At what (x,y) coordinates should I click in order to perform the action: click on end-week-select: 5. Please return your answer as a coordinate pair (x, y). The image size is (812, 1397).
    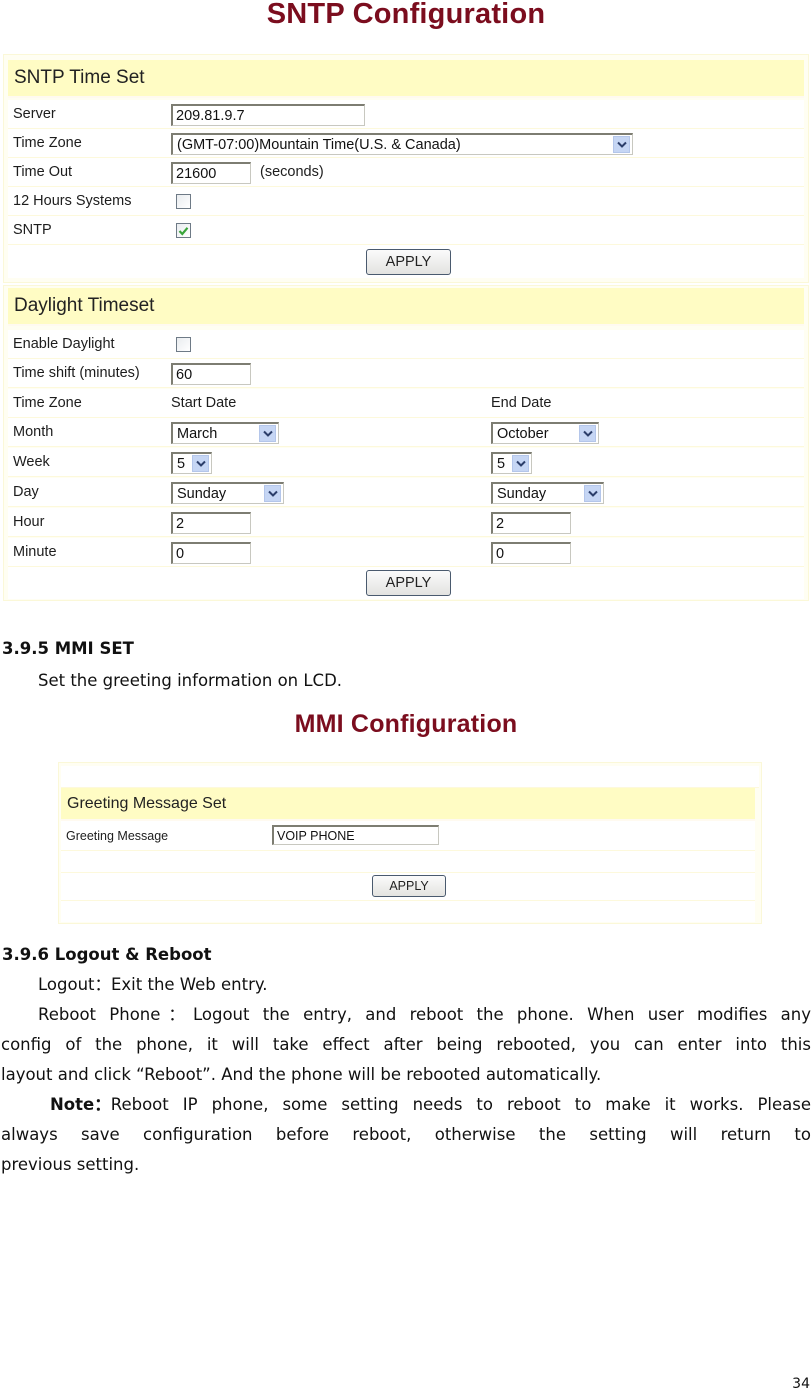
    Looking at the image, I should click on (511, 463).